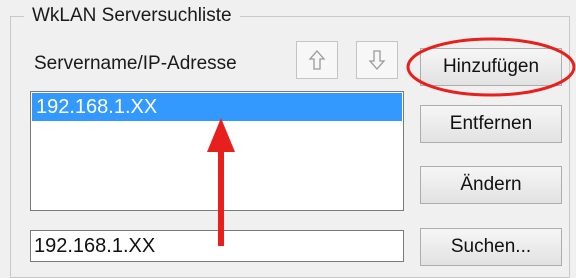 This screenshot has width=576, height=278. I want to click on add-button: Hinzufügen, so click(491, 67).